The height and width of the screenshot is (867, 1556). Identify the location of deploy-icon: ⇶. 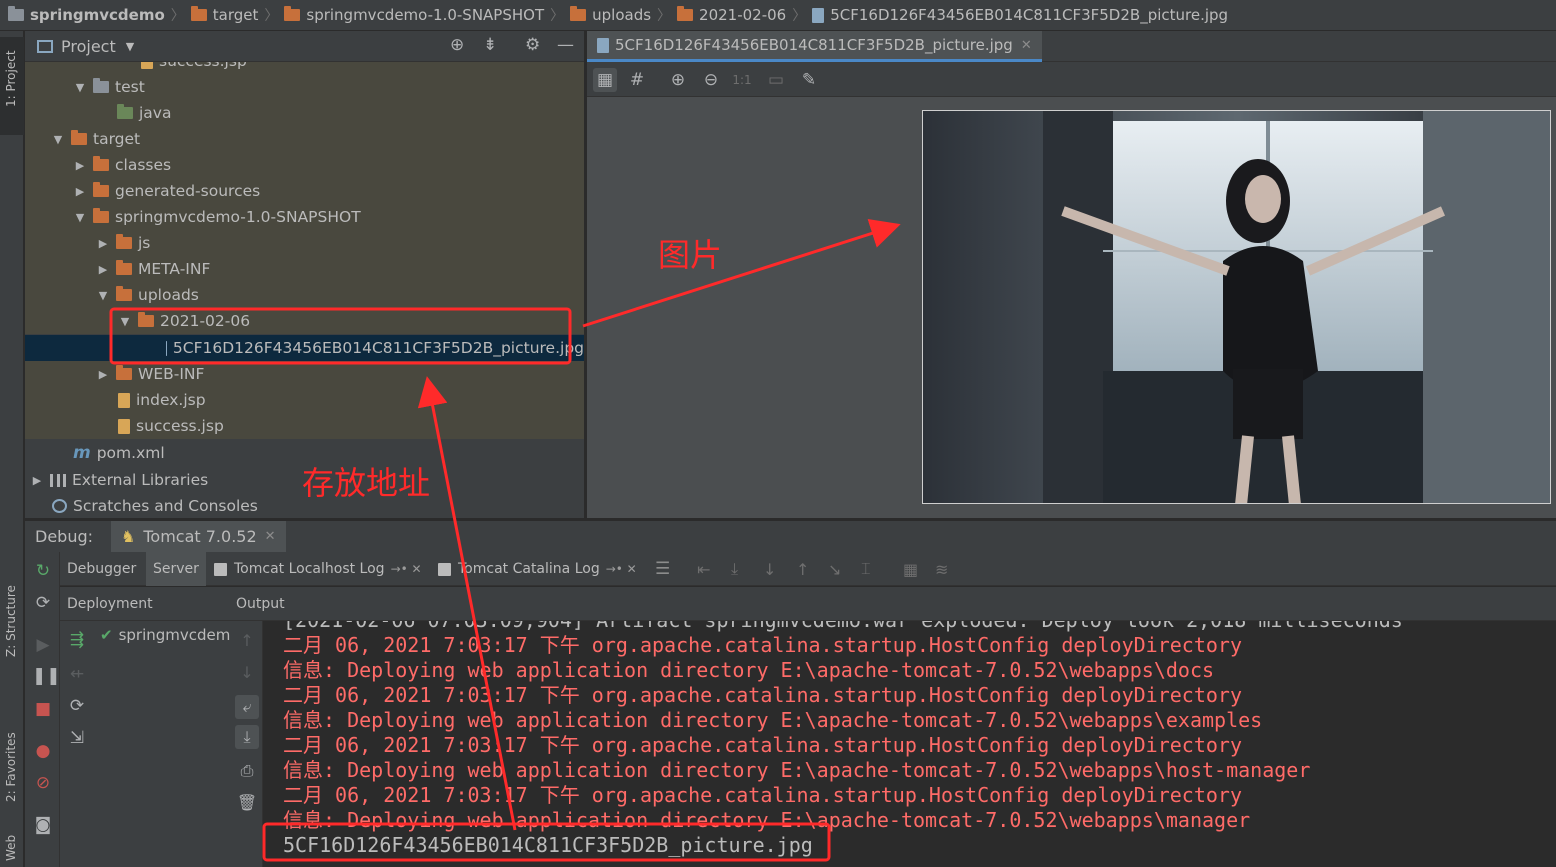
(77, 640).